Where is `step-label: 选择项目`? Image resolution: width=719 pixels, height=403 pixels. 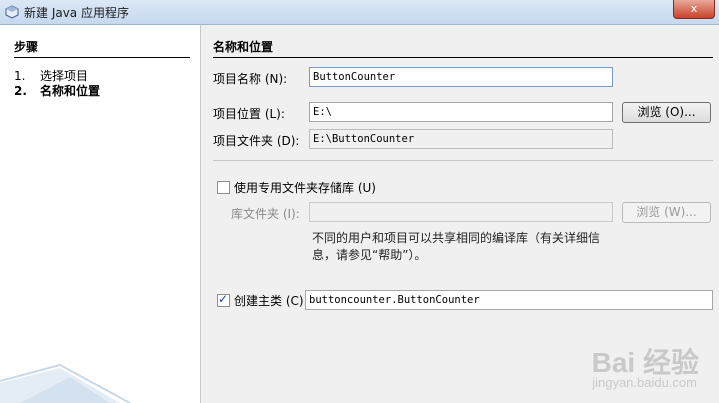
step-label: 选择项目 is located at coordinates (64, 76).